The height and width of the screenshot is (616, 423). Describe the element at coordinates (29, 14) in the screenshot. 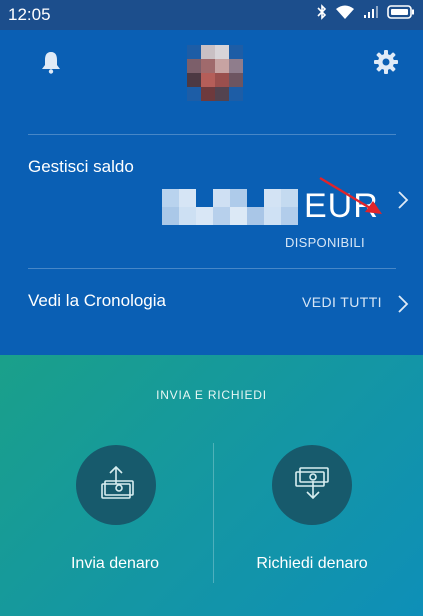

I see `status-time: 12:05` at that location.